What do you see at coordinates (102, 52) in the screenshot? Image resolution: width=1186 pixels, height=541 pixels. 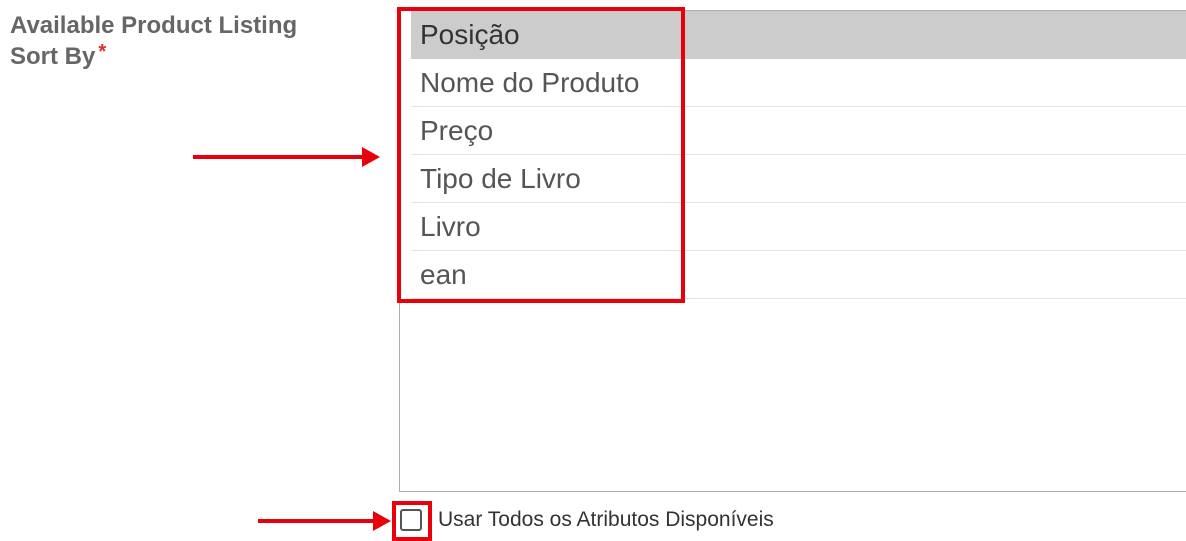 I see `required-asterisk: *` at bounding box center [102, 52].